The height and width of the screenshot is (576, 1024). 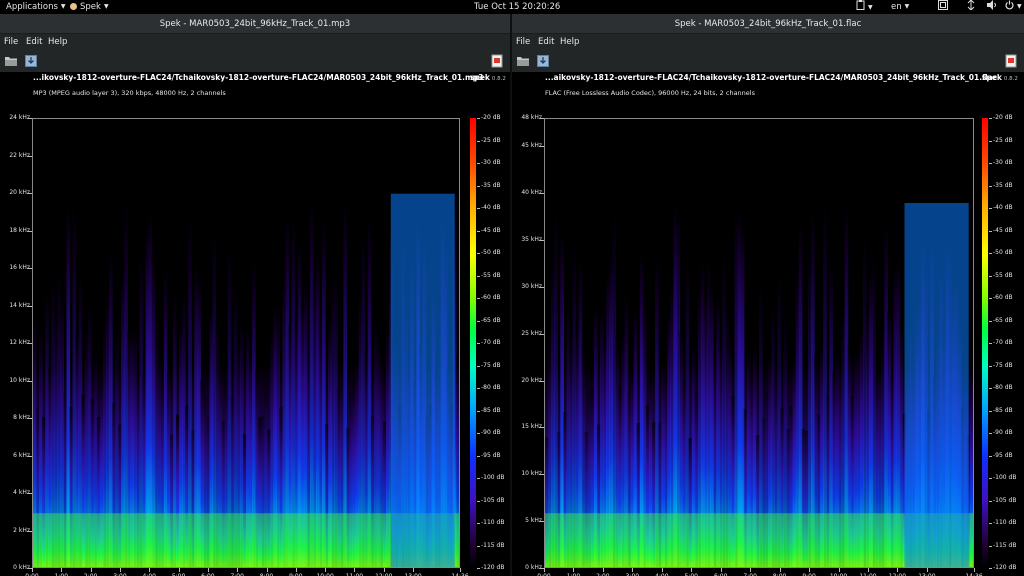 What do you see at coordinates (517, 7) in the screenshot?
I see `clock: Tue Oct 15 20:20:26` at bounding box center [517, 7].